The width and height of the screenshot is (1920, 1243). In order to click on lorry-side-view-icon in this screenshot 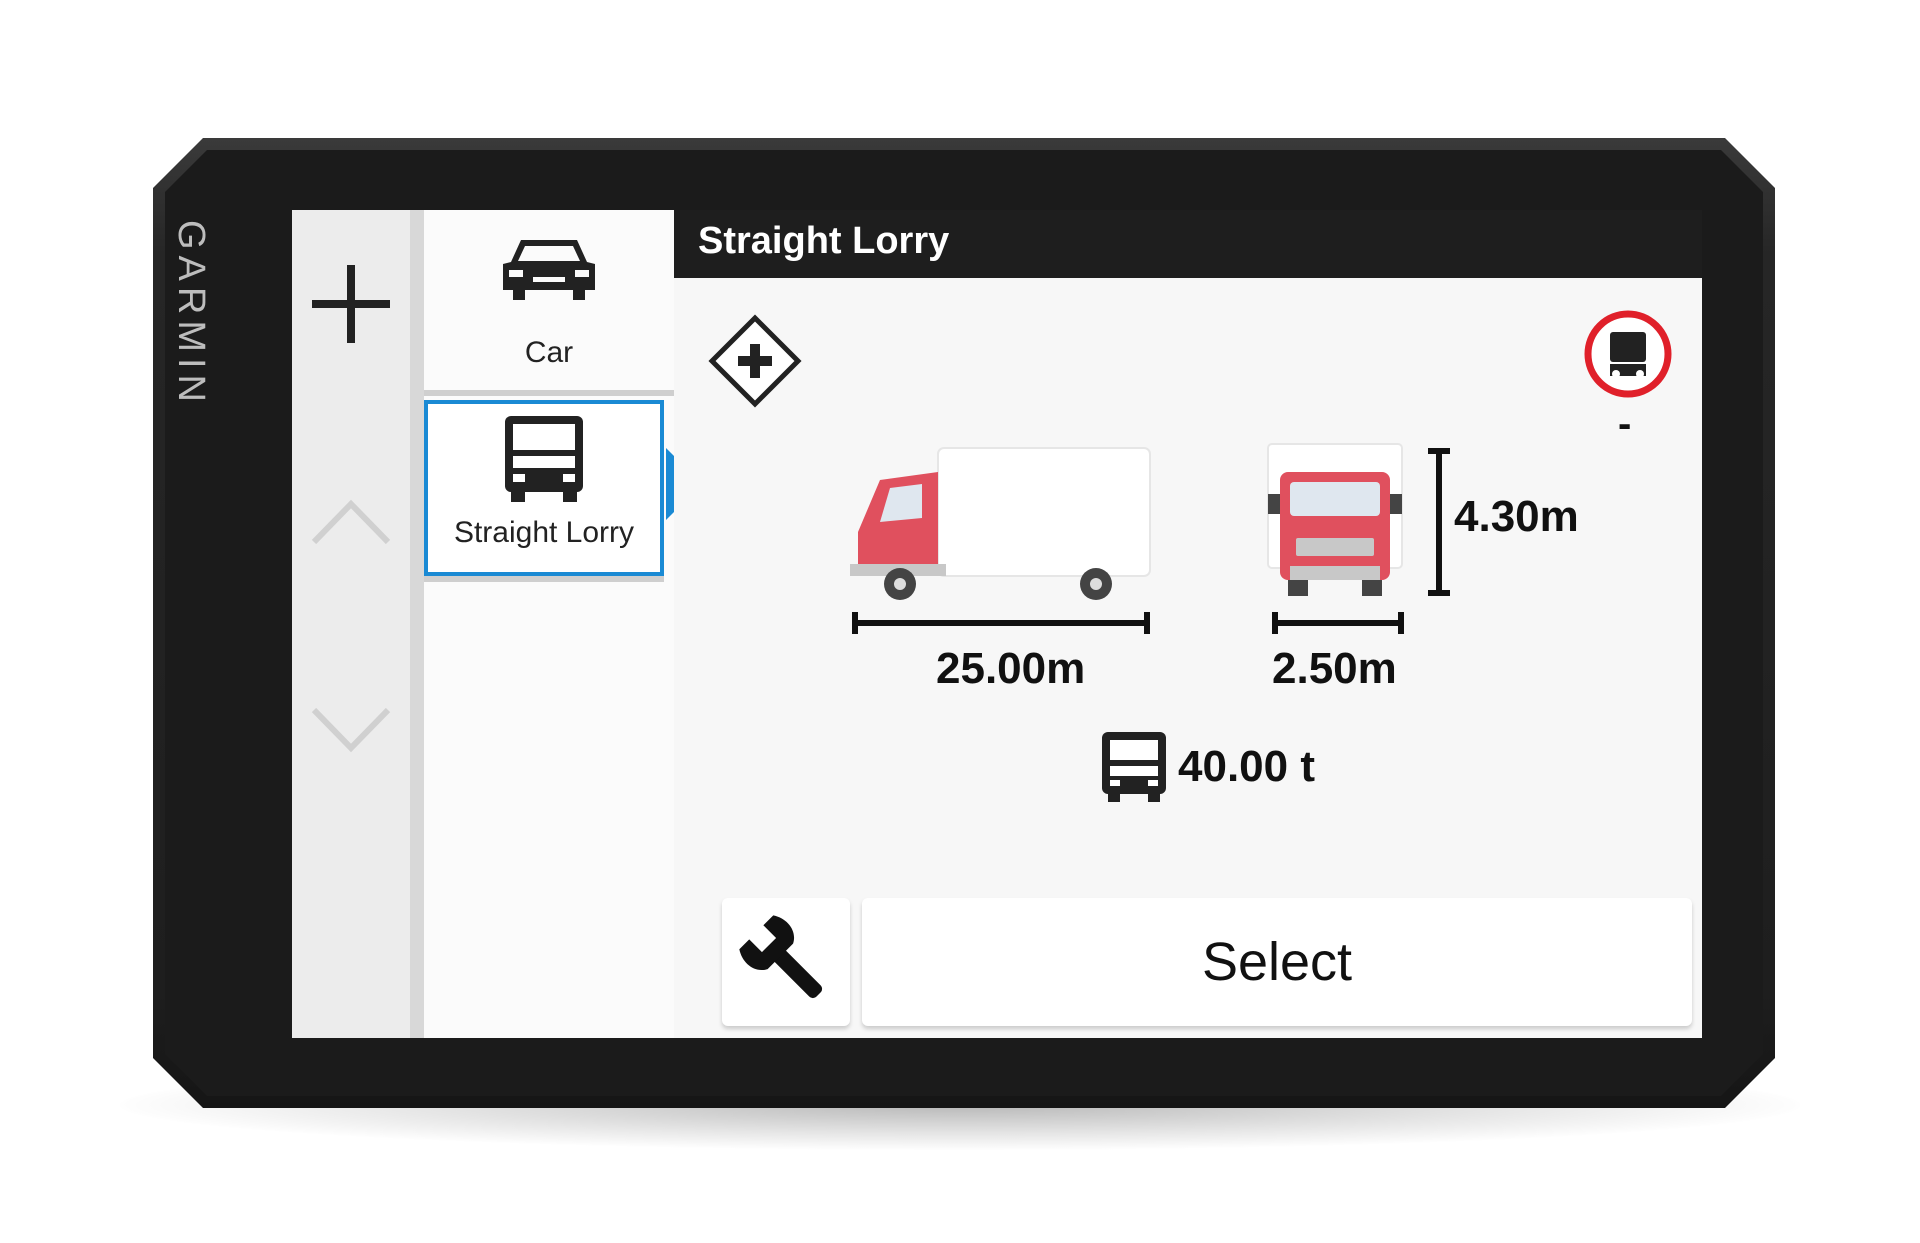, I will do `click(1000, 523)`.